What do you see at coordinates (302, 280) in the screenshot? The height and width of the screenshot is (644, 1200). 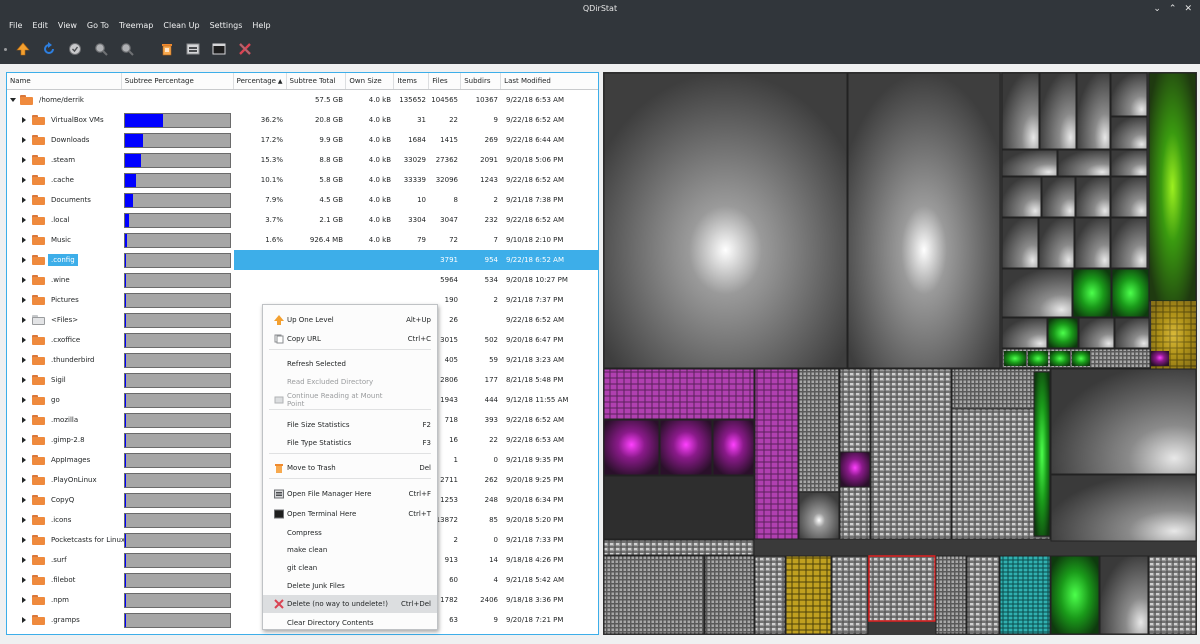 I see `tree-row: .wine 5964 534 9/20/18 10:27 PM` at bounding box center [302, 280].